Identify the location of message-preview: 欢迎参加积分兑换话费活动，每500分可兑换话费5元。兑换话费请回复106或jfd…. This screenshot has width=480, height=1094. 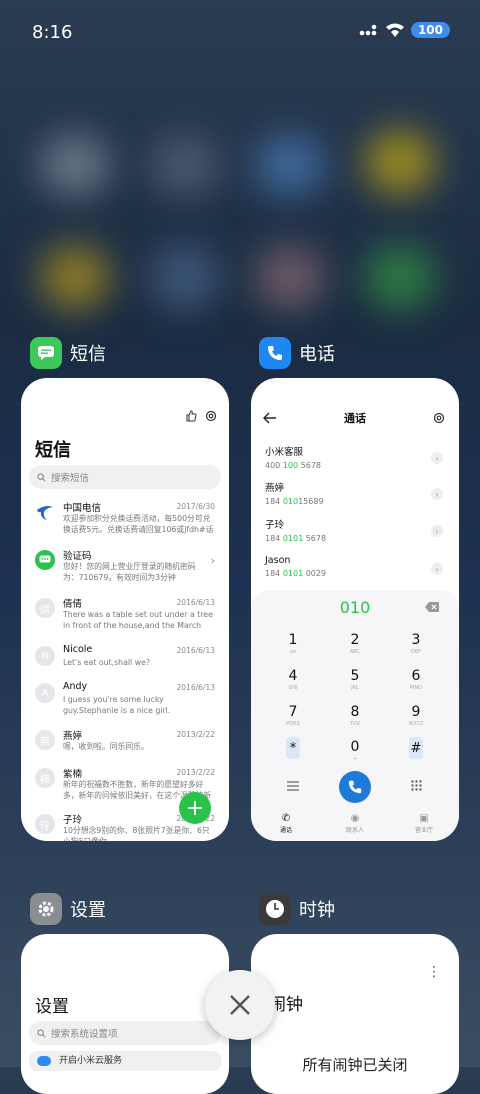
(138, 524).